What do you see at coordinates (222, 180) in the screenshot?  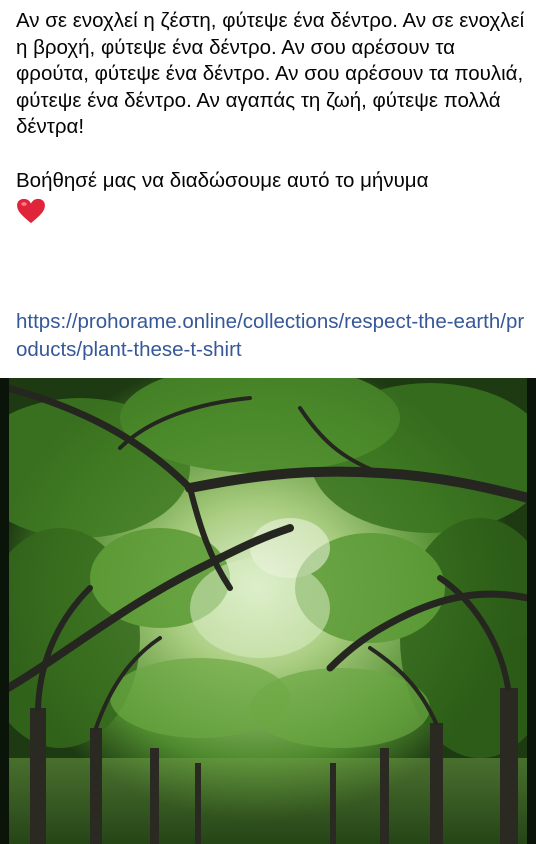 I see `post-call-to-action: Βοήθησέ μας να διαδώσουμε αυτό το μήνυμα` at bounding box center [222, 180].